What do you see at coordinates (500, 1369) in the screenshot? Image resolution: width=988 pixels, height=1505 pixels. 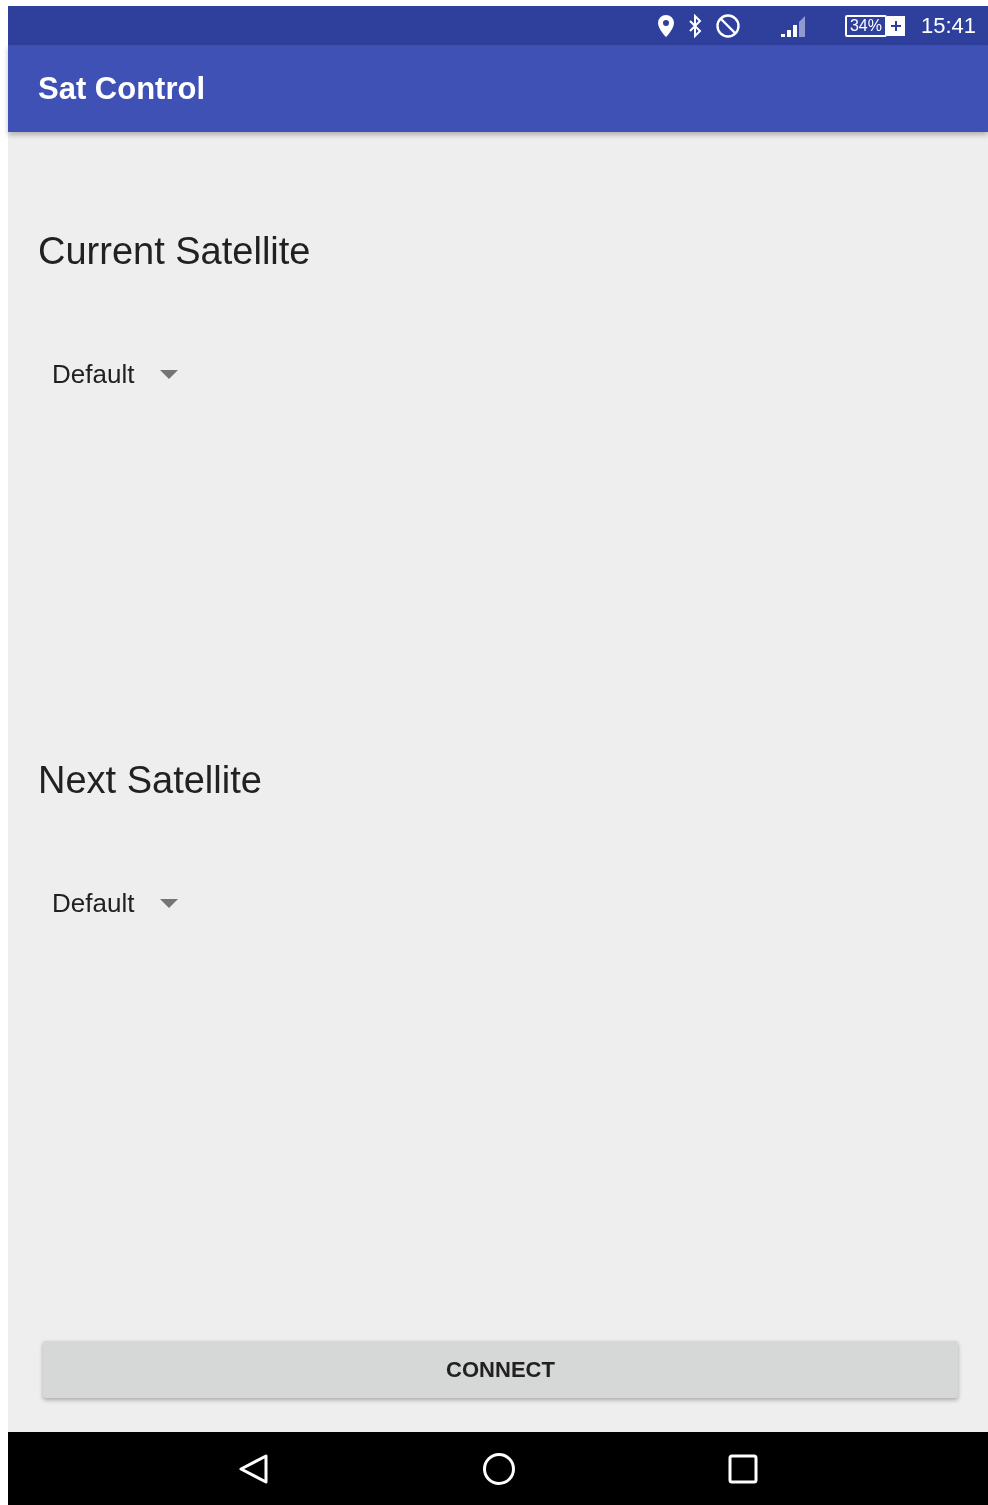 I see `connect-button: CONNECT` at bounding box center [500, 1369].